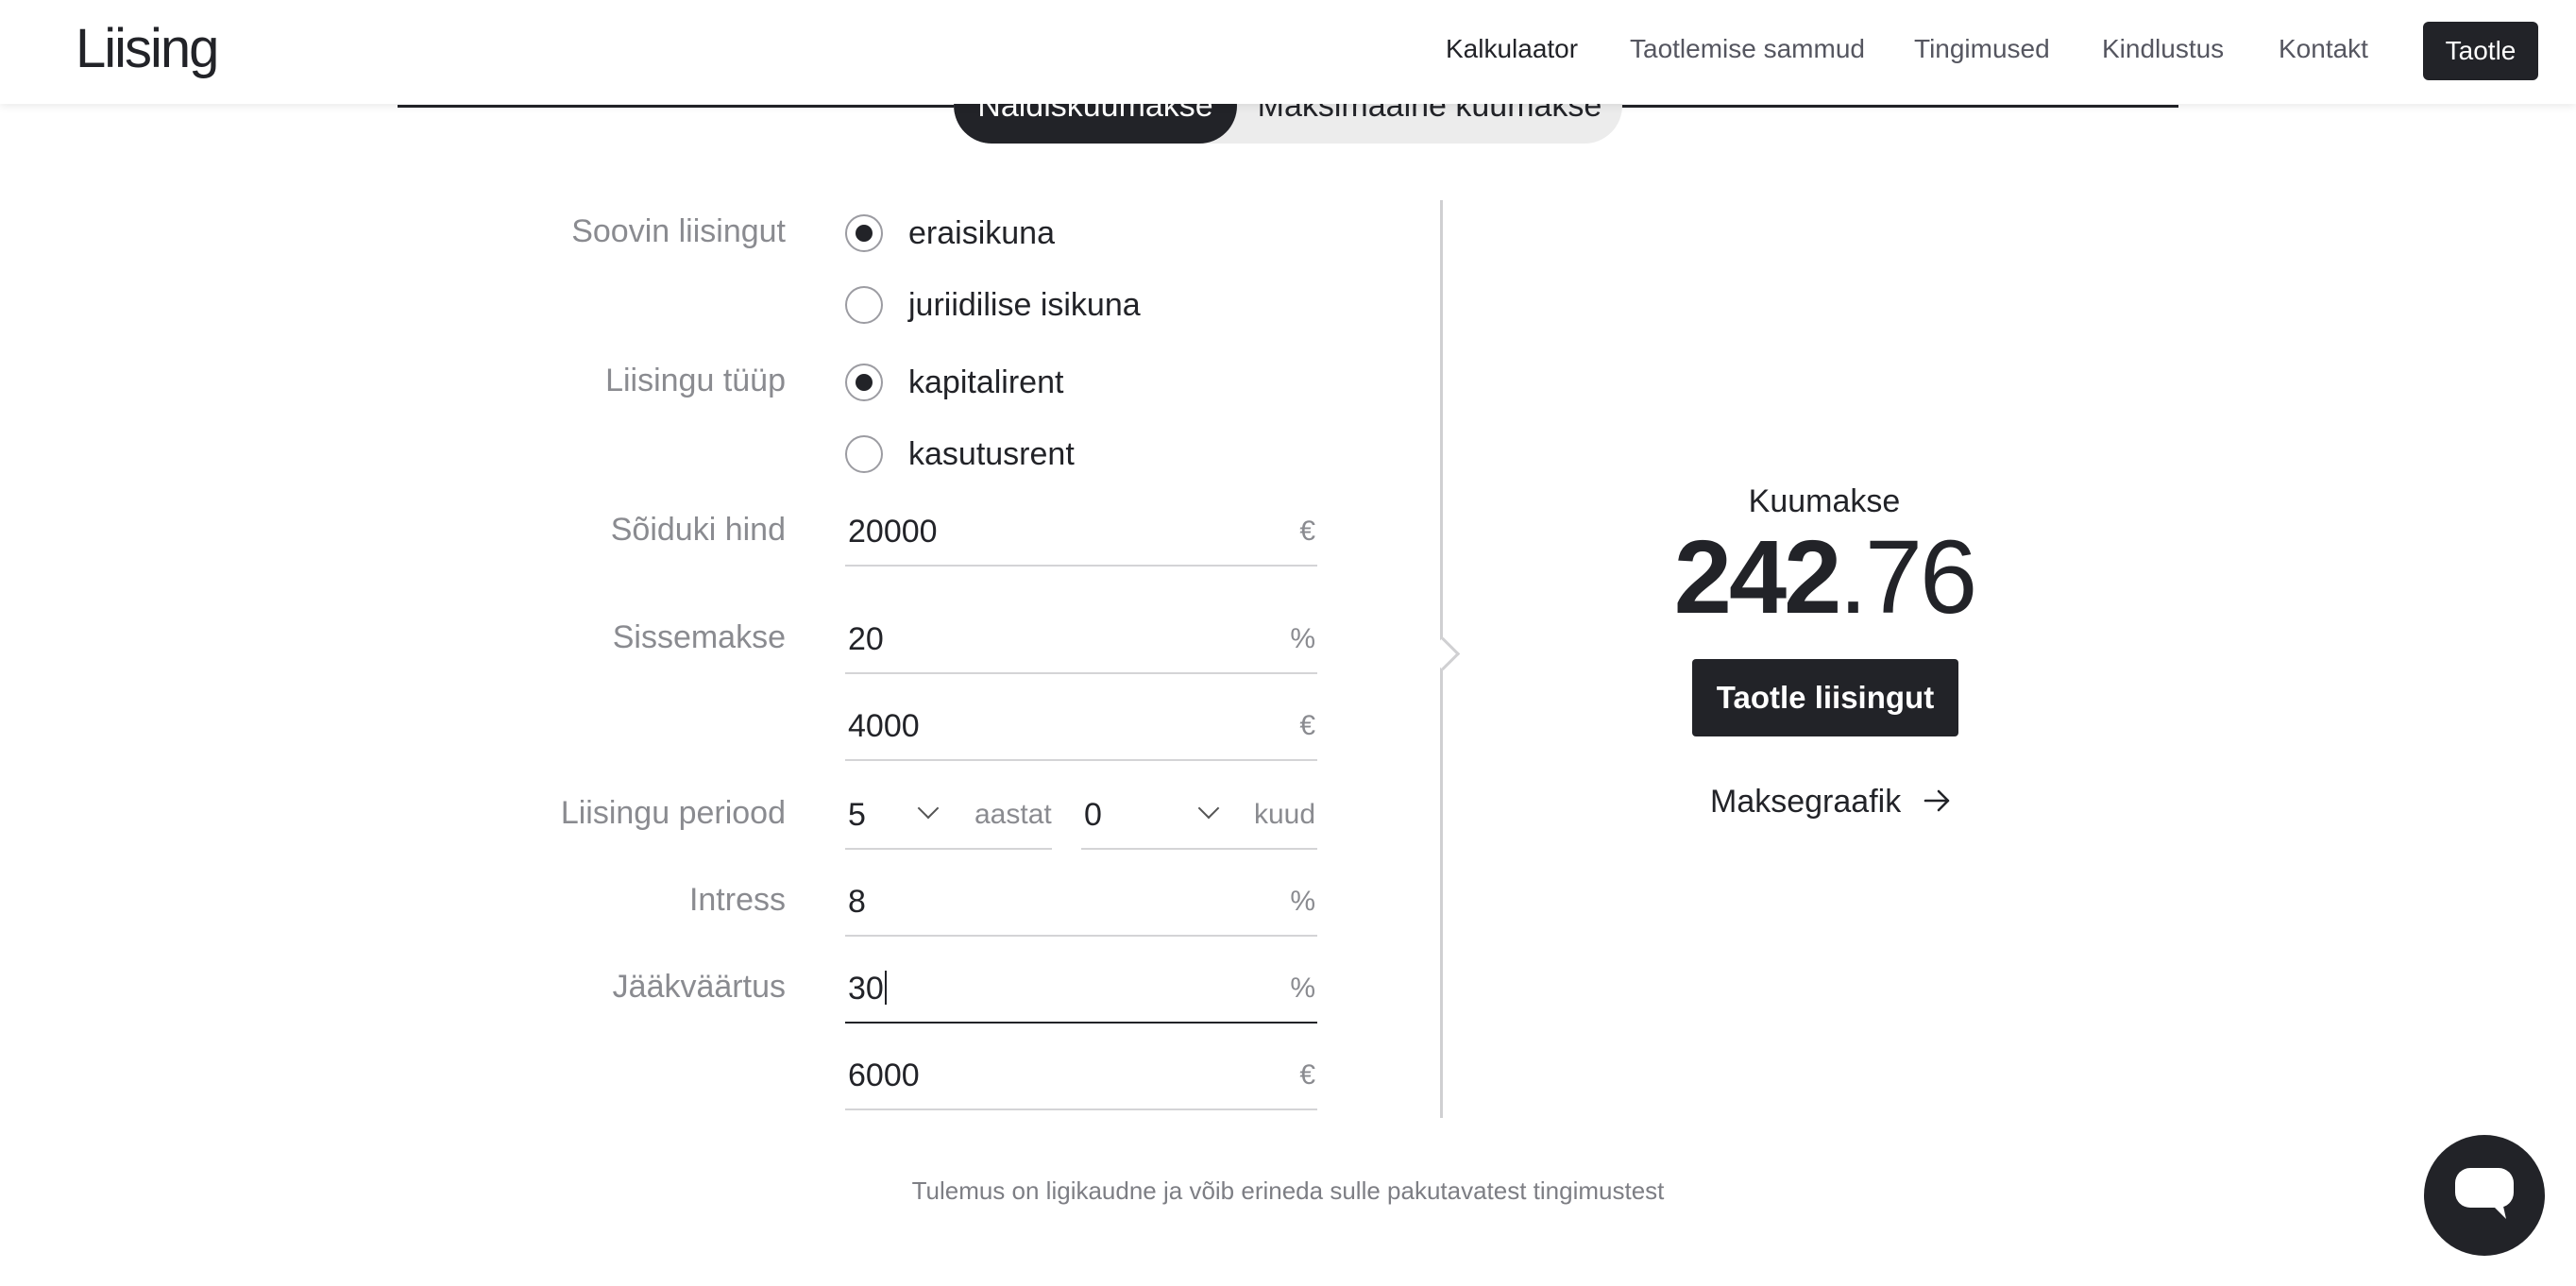 This screenshot has width=2576, height=1286. Describe the element at coordinates (867, 989) in the screenshot. I see `residual-percent-value: 30` at that location.